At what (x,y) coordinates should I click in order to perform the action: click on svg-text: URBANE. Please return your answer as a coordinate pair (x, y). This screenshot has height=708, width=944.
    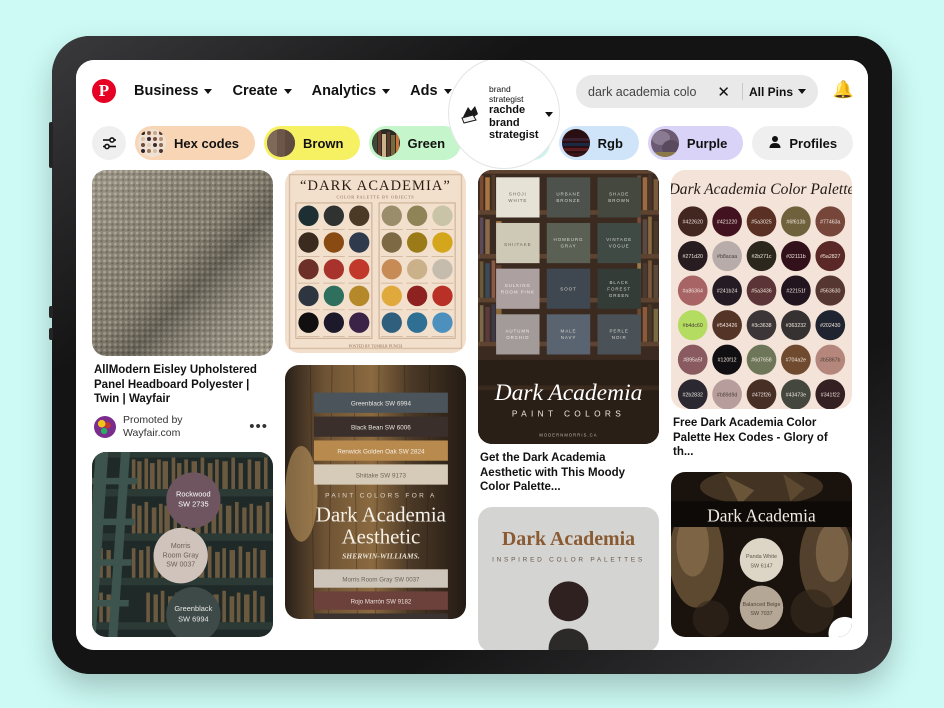
    Looking at the image, I should click on (568, 194).